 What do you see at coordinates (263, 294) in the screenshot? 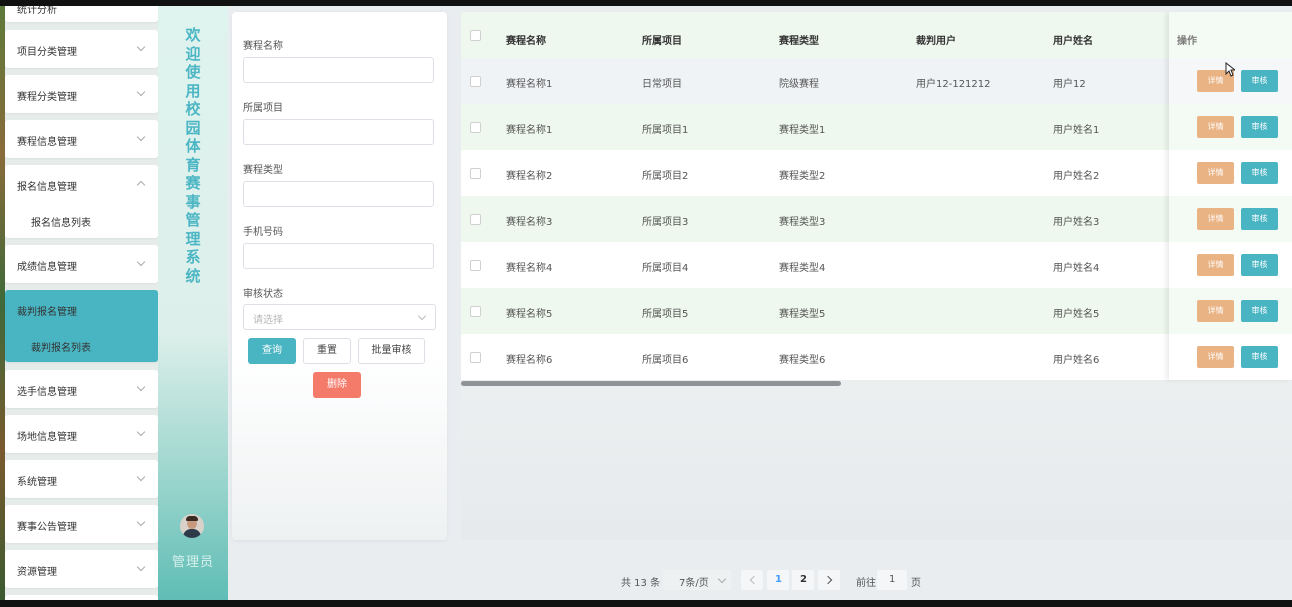
I see `field-label-audit-status: 审核状态` at bounding box center [263, 294].